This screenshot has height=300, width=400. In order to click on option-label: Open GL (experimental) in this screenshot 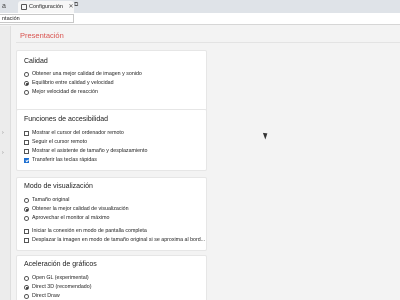, I will do `click(60, 278)`.